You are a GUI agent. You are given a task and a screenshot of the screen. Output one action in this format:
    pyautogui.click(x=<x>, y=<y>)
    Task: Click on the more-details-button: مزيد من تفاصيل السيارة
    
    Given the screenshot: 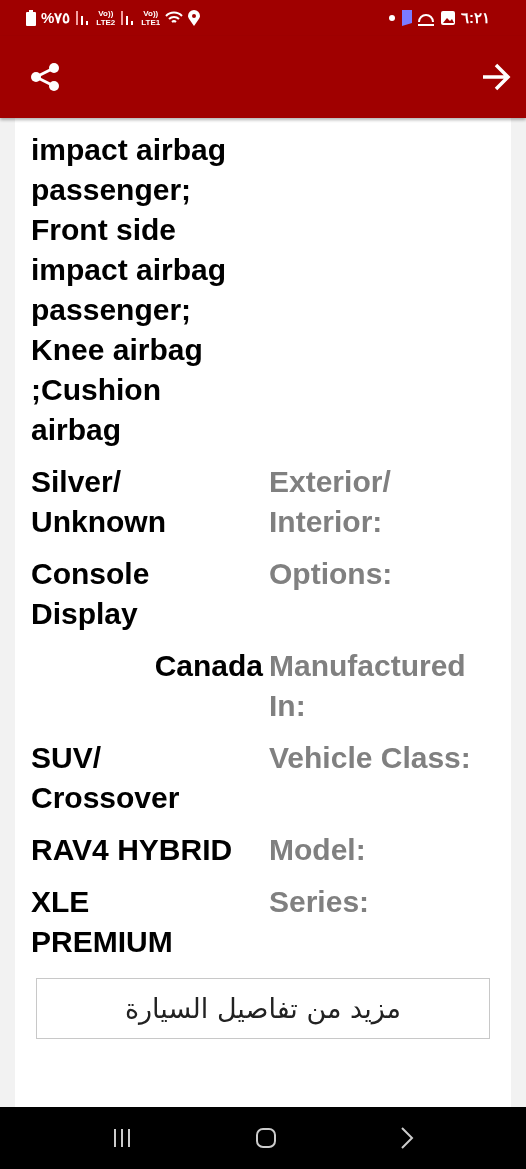 What is the action you would take?
    pyautogui.click(x=263, y=1008)
    